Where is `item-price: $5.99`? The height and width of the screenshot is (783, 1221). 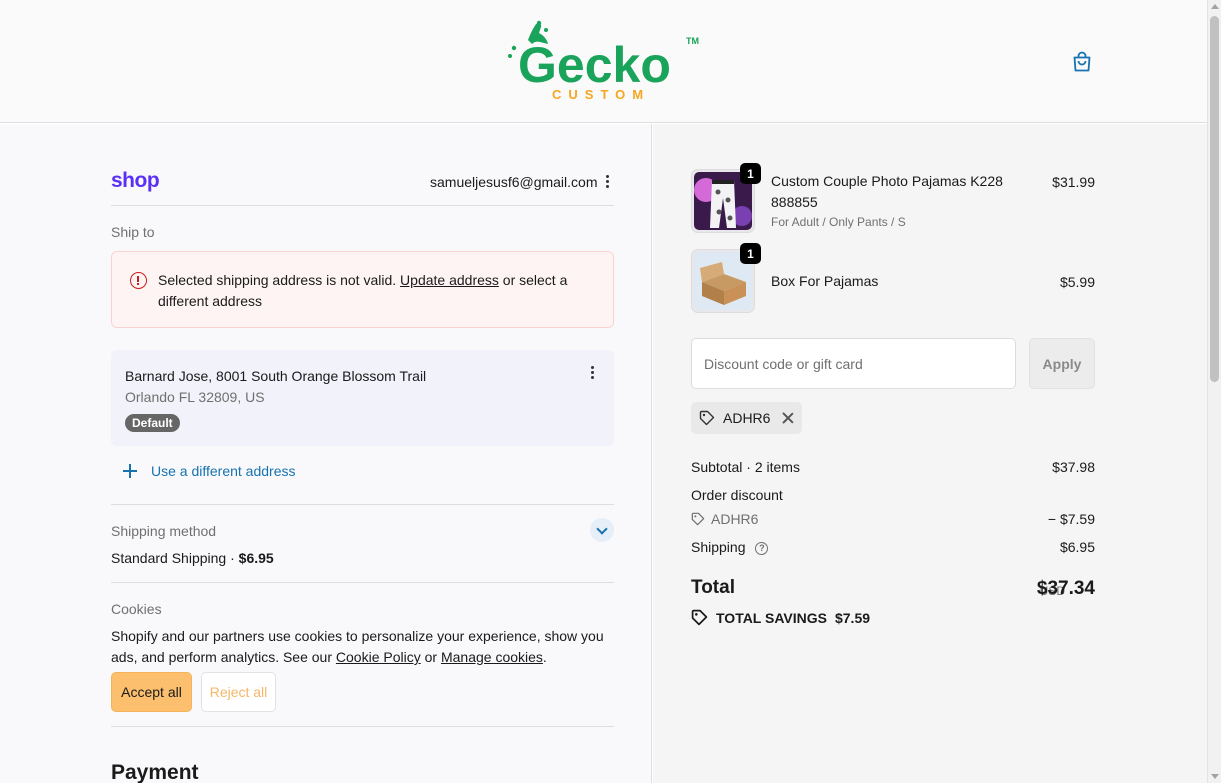
item-price: $5.99 is located at coordinates (1077, 282).